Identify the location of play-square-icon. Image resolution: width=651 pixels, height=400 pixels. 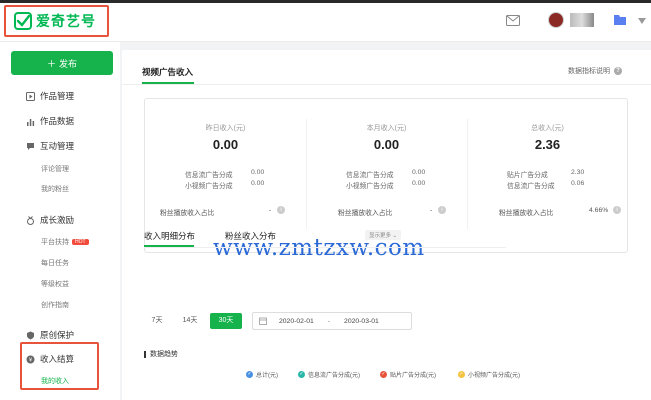
(30, 96).